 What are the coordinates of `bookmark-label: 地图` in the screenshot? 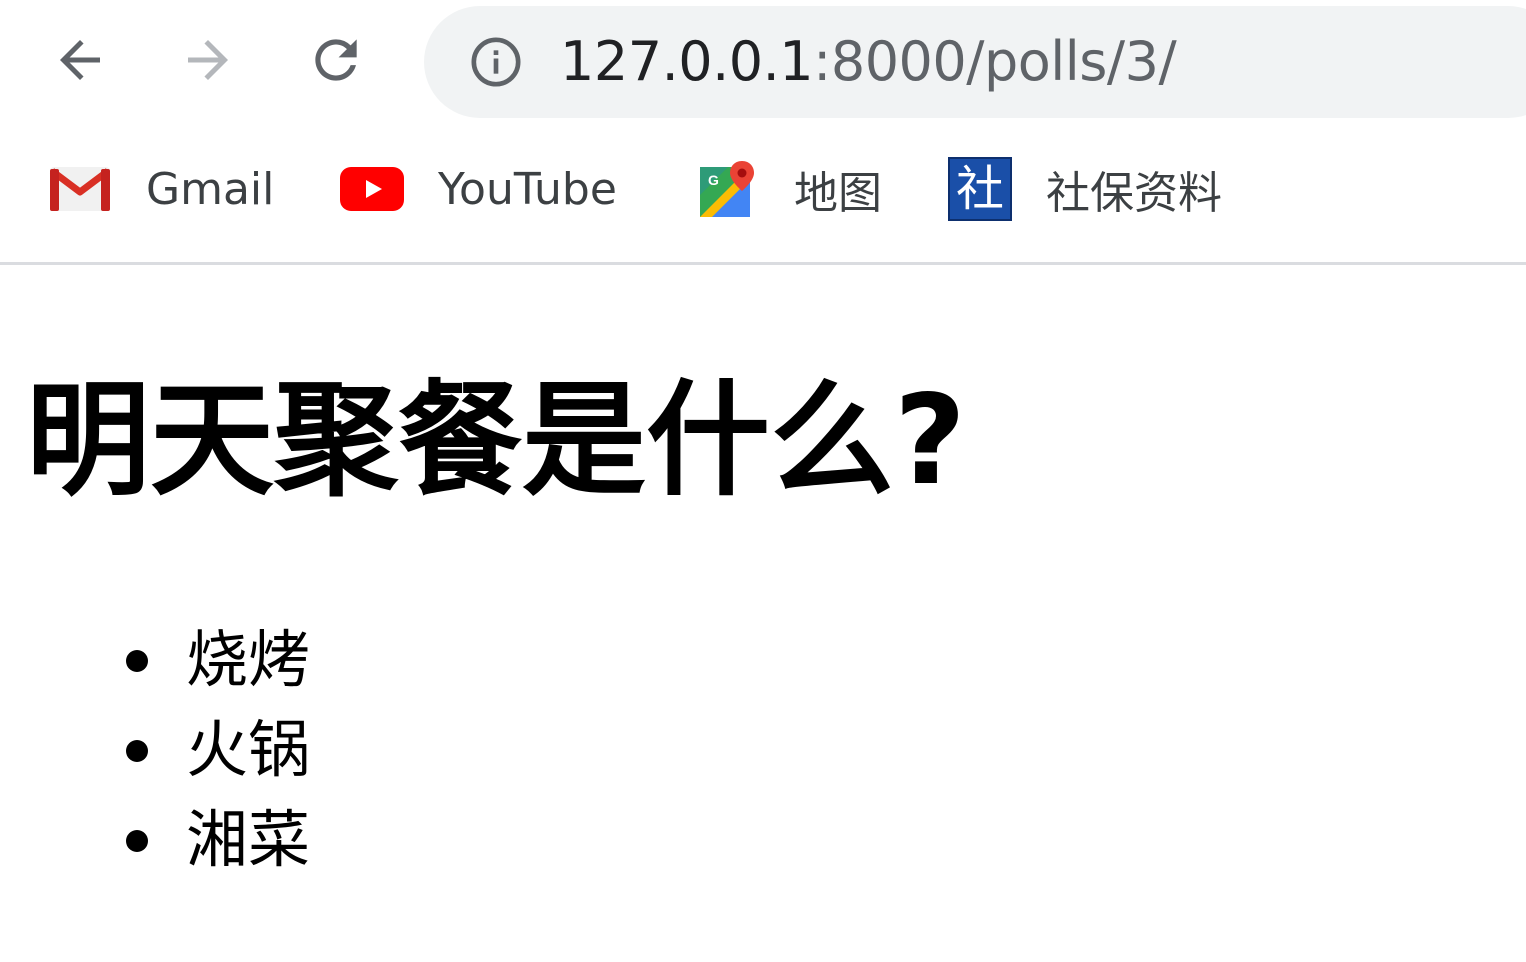 It's located at (838, 193).